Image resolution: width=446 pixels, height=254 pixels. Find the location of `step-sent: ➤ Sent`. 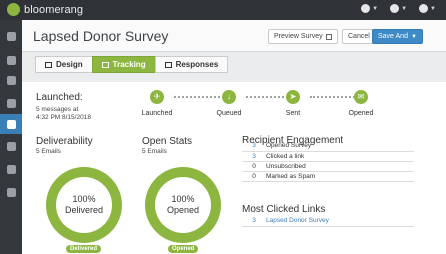

step-sent: ➤ Sent is located at coordinates (293, 103).